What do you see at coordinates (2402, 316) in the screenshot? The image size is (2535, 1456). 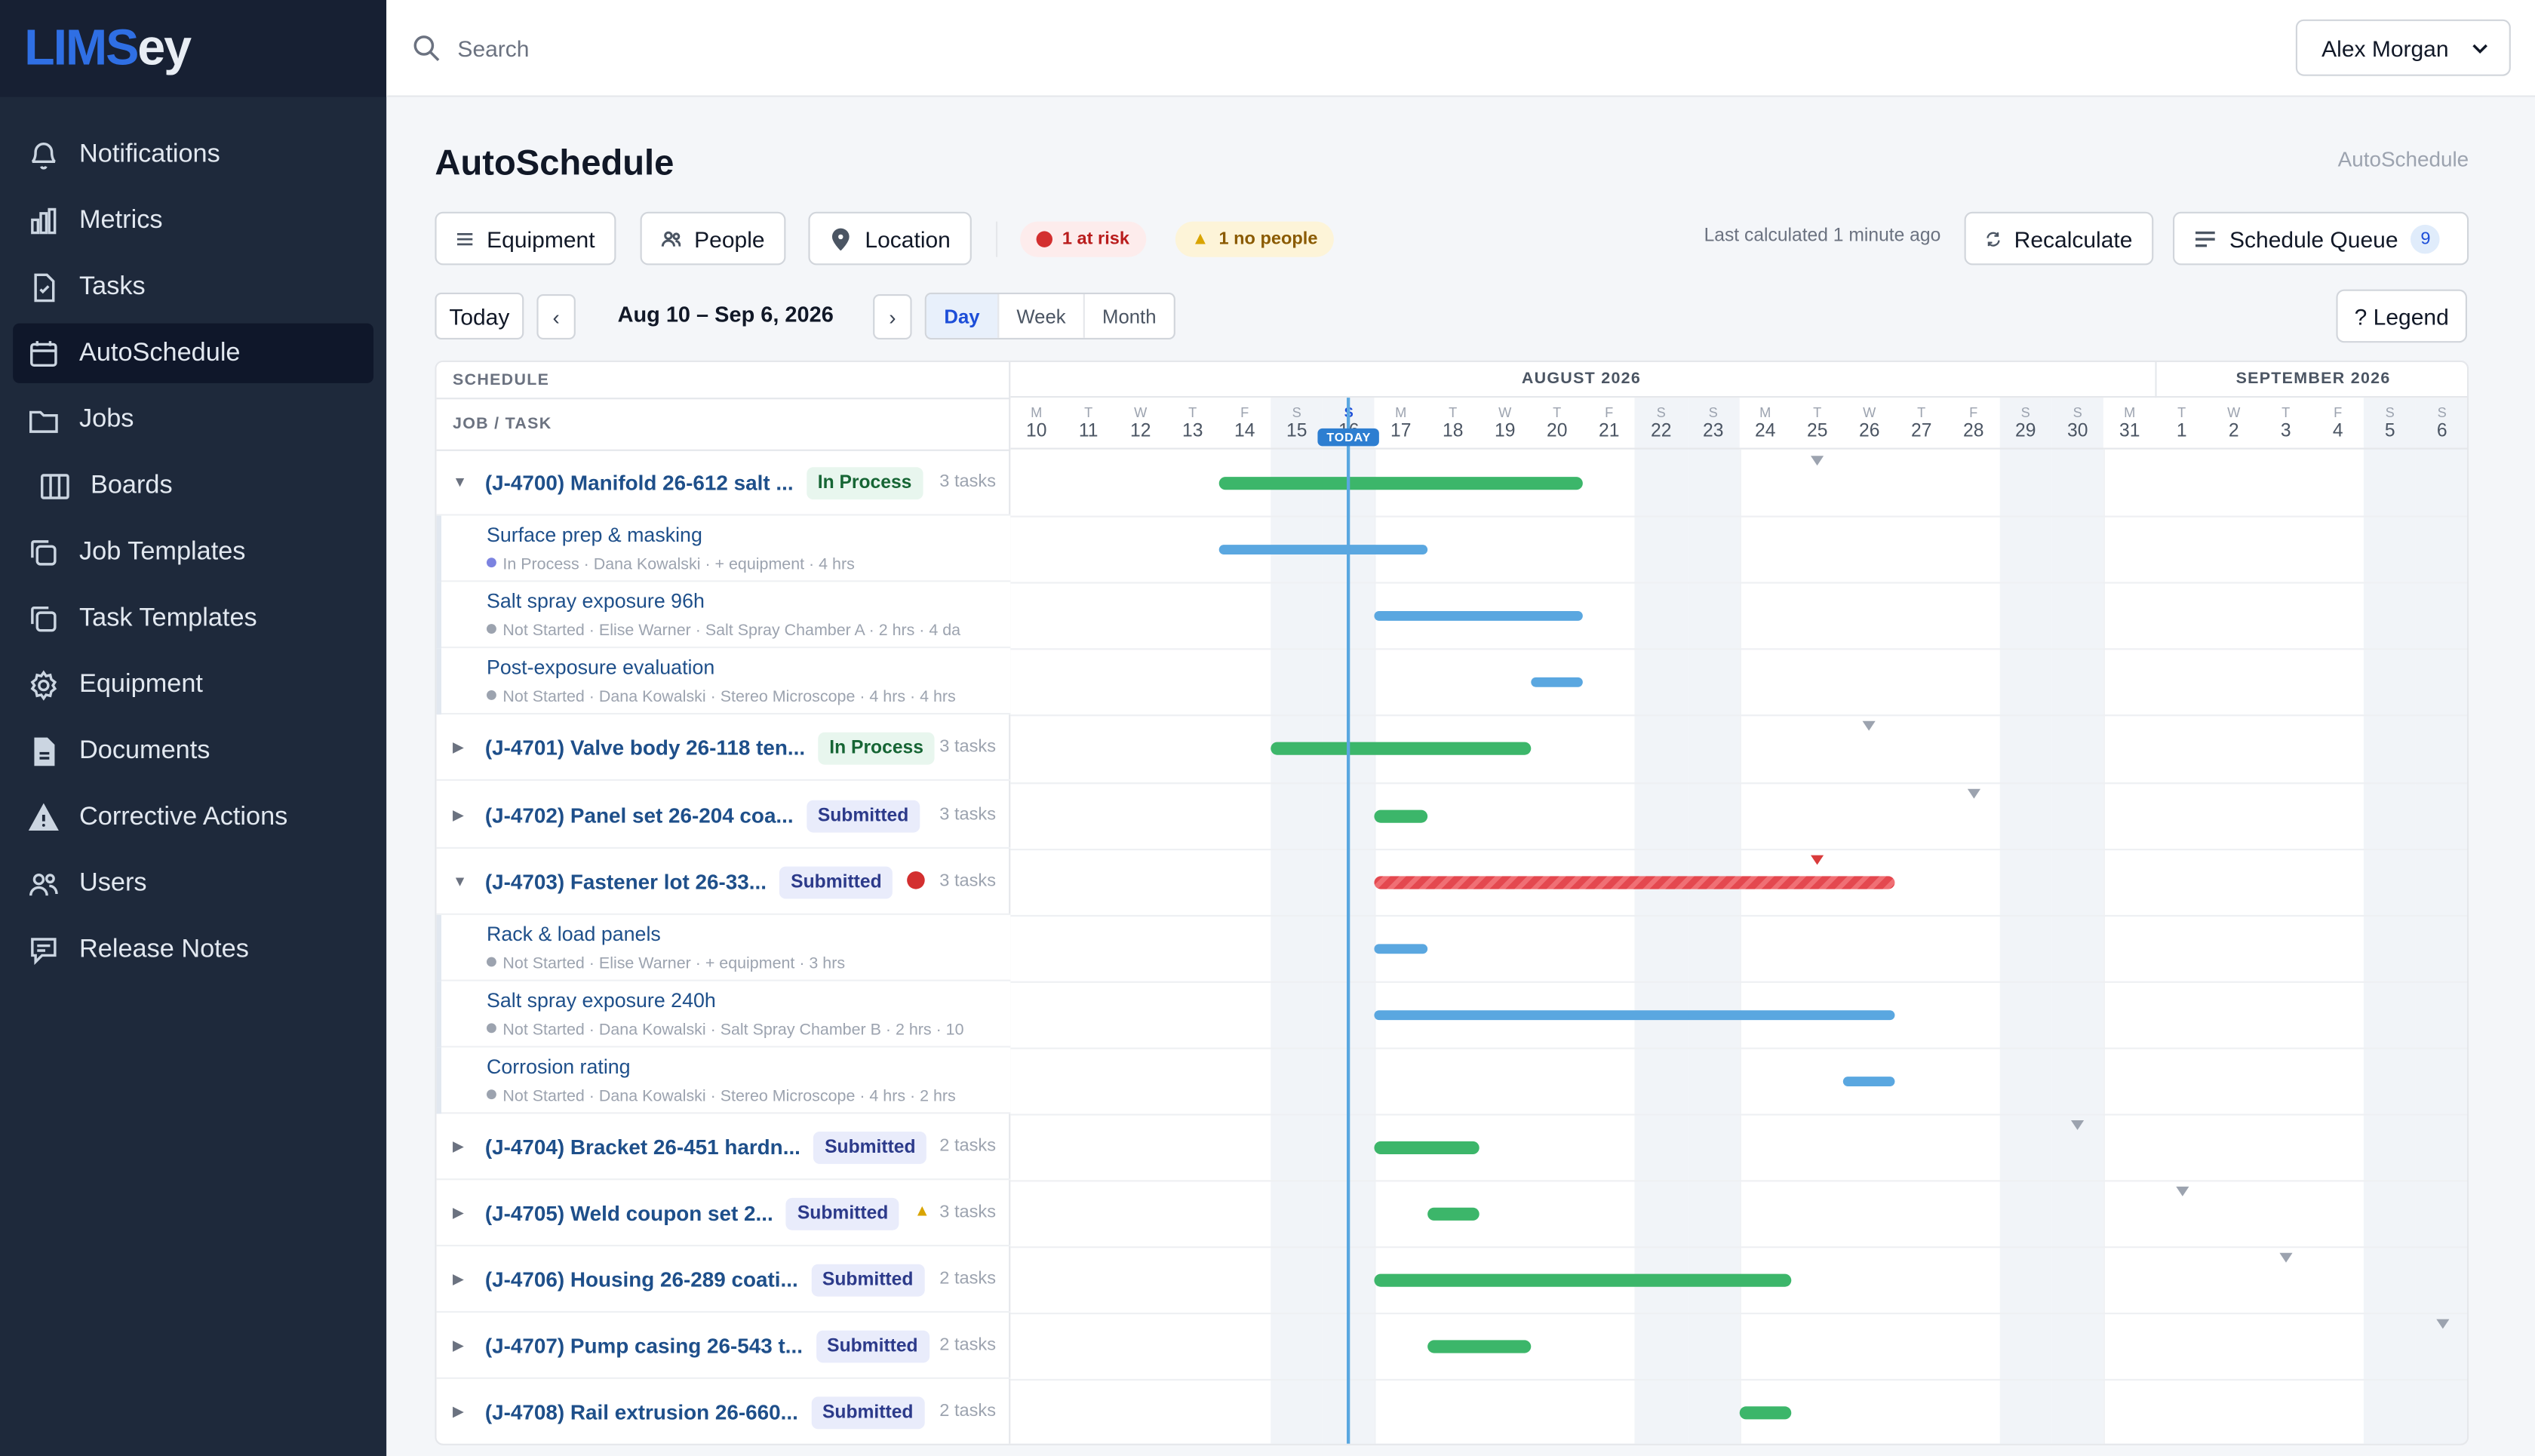 I see `legend-button: ? Legend` at bounding box center [2402, 316].